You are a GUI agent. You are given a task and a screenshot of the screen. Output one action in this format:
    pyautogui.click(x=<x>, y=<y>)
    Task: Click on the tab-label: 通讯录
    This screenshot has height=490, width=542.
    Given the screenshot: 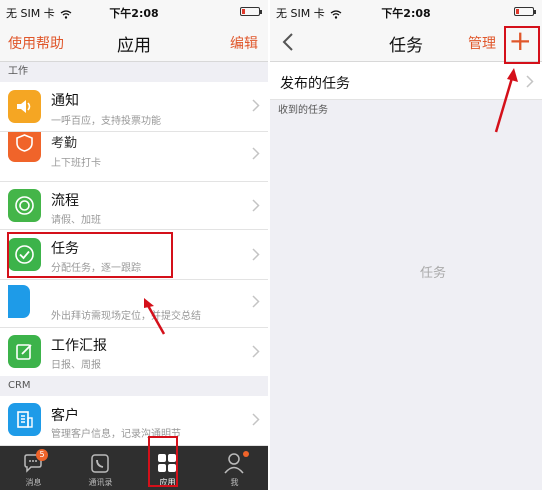 What is the action you would take?
    pyautogui.click(x=100, y=482)
    